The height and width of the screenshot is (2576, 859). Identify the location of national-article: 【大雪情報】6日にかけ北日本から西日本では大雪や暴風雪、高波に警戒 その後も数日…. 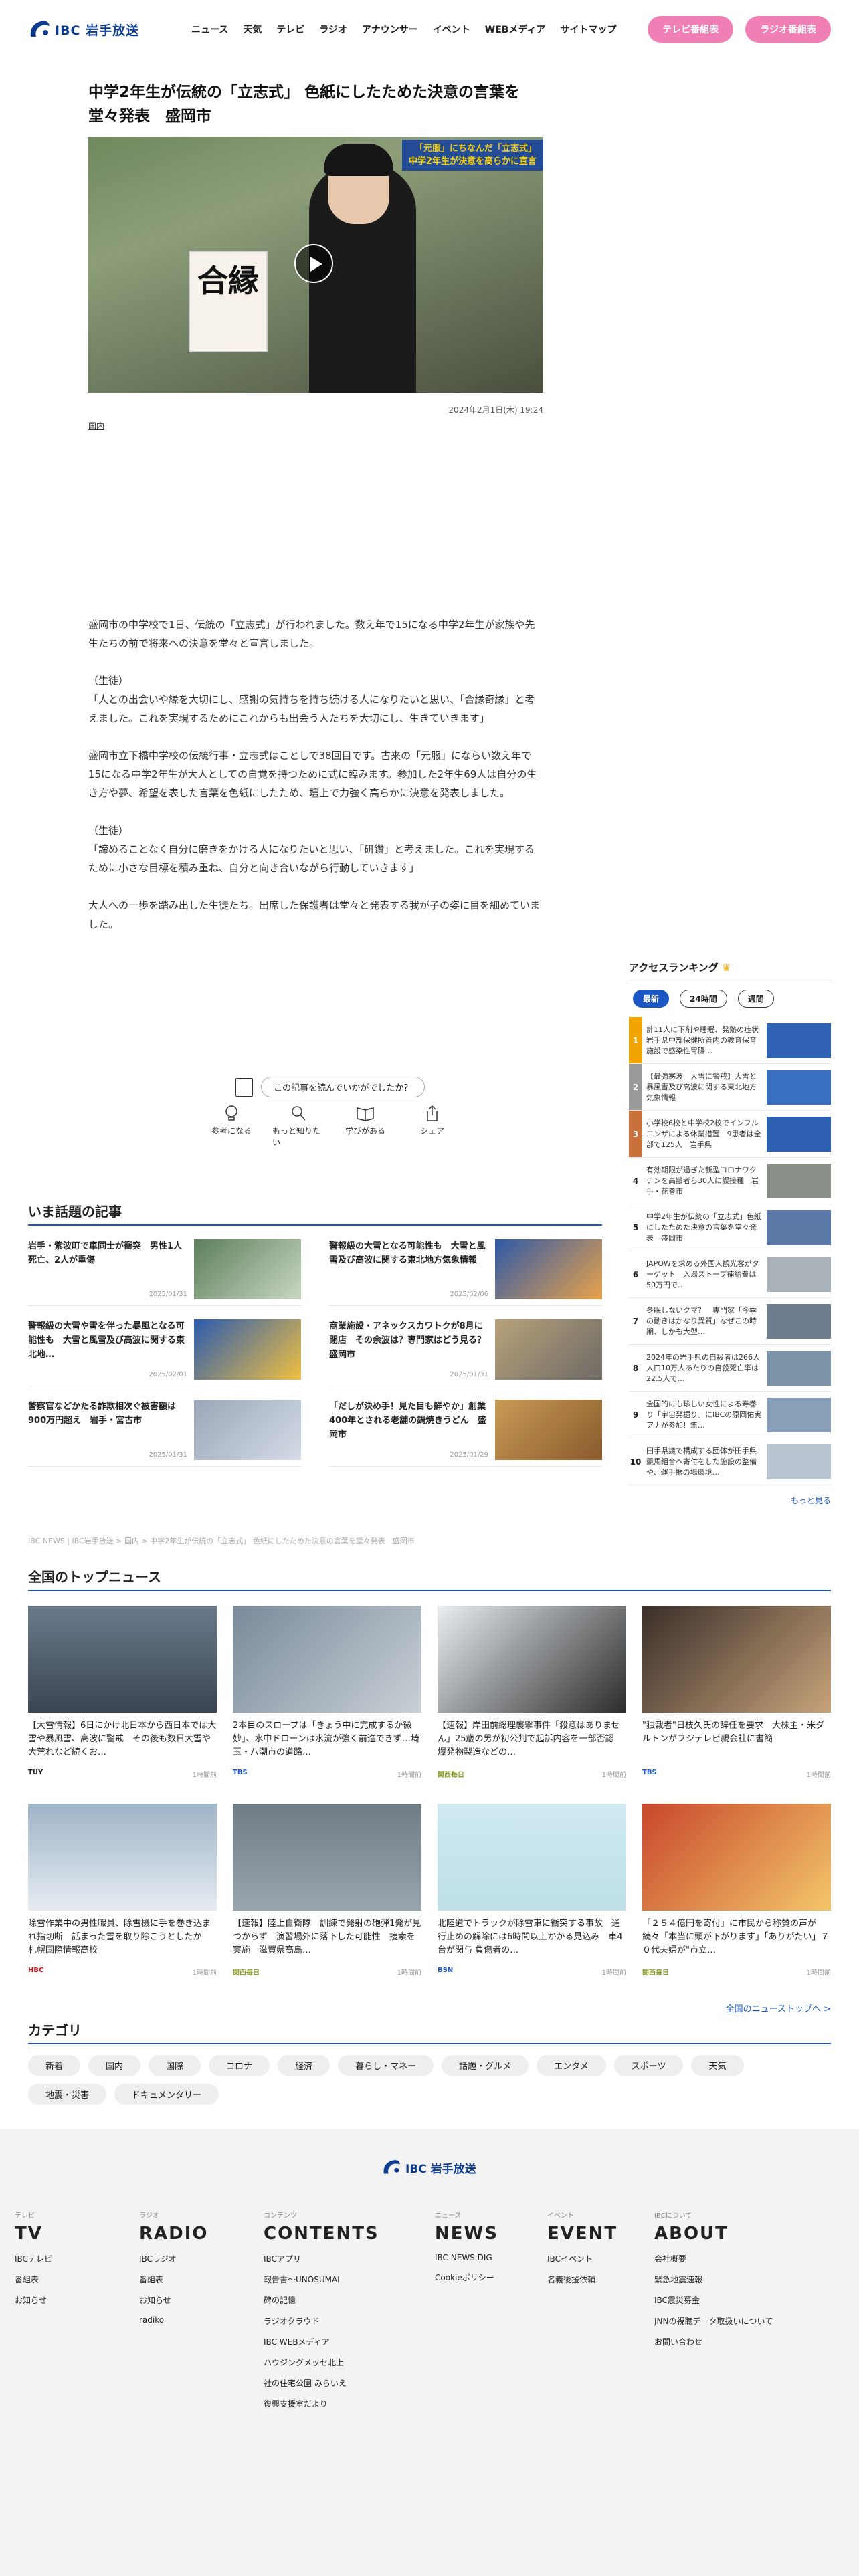
(122, 1705).